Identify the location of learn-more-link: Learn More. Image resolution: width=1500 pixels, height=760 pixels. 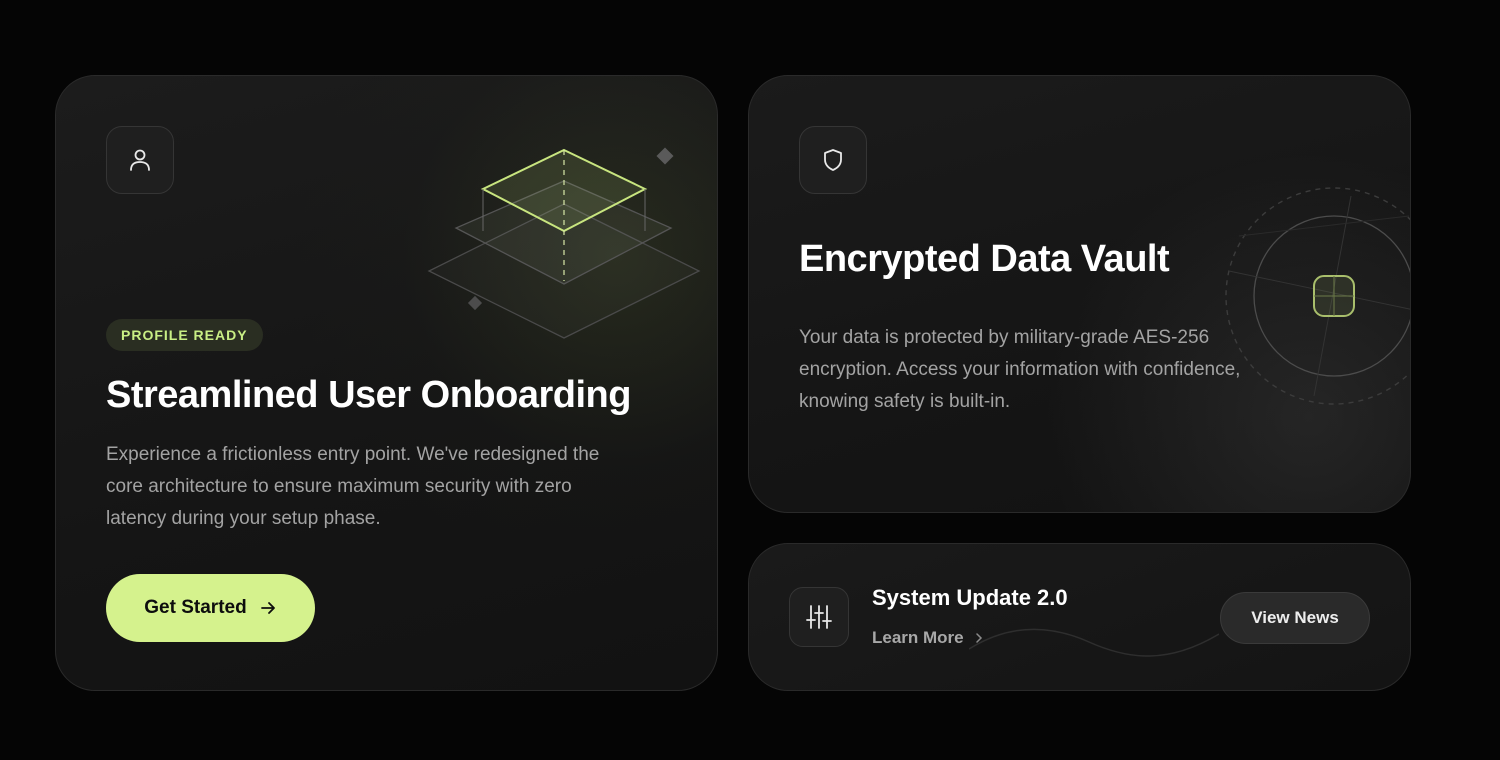
(928, 638).